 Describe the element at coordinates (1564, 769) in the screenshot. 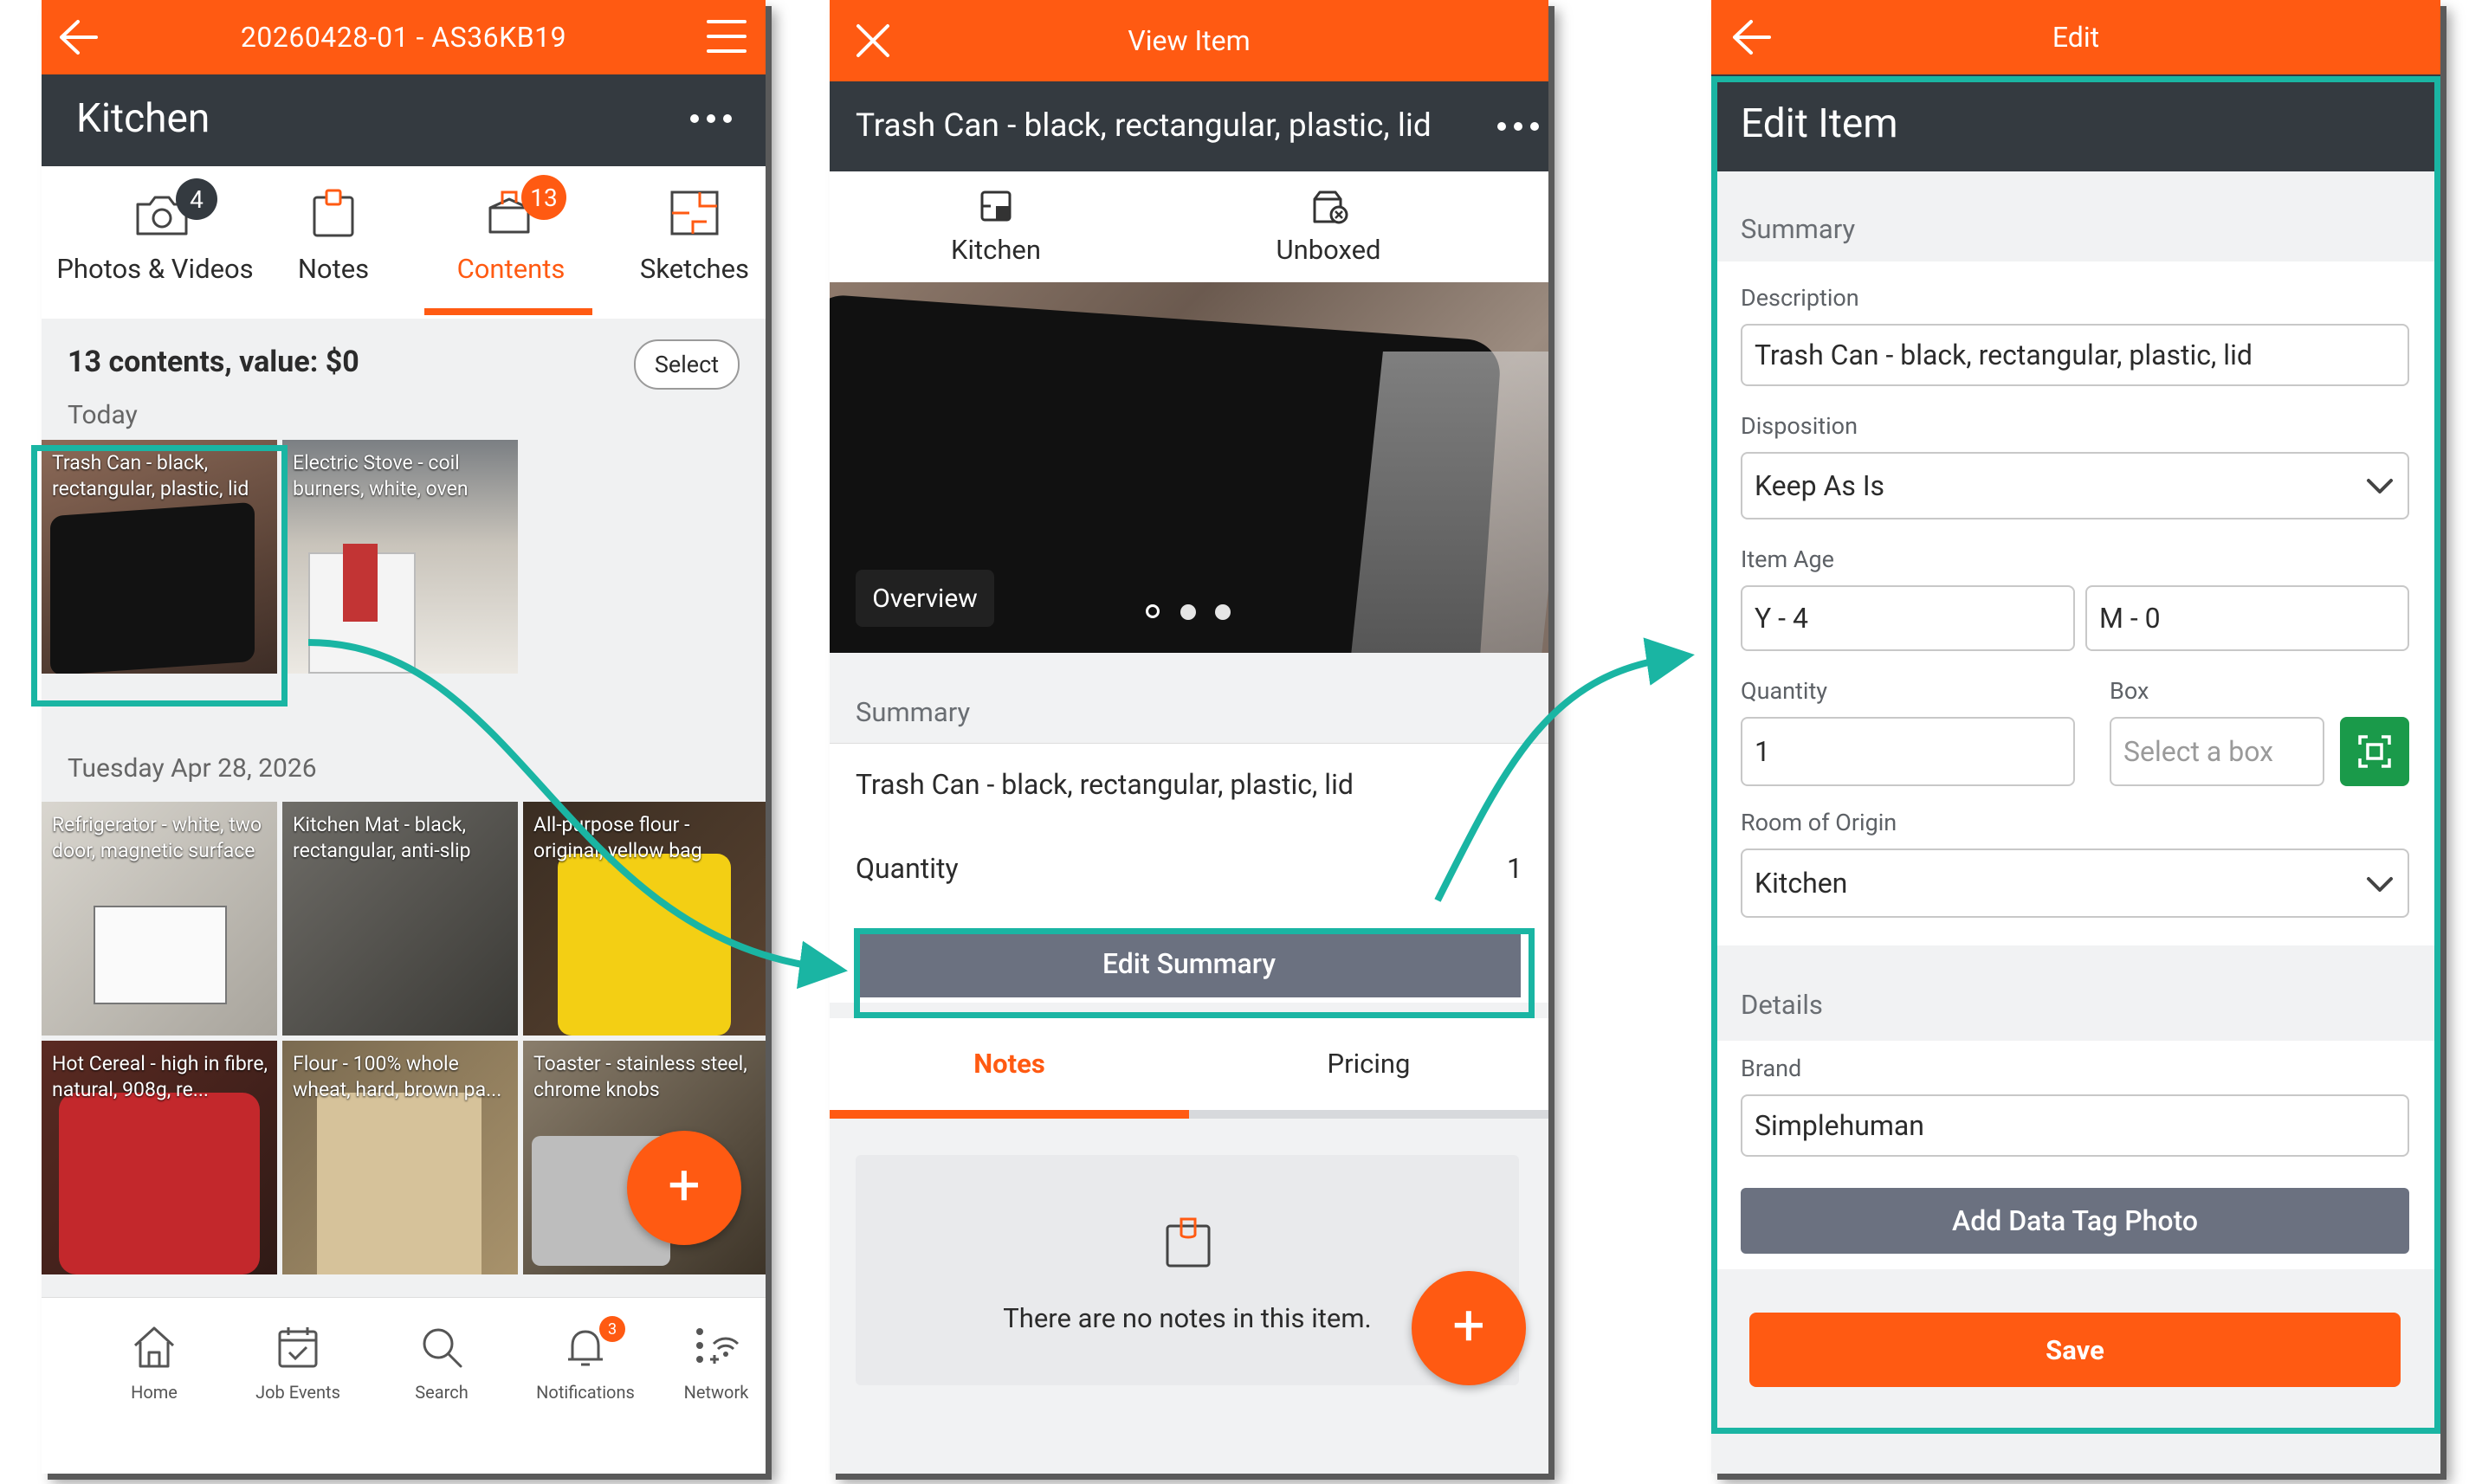

I see `arrow-view-to-edit` at that location.